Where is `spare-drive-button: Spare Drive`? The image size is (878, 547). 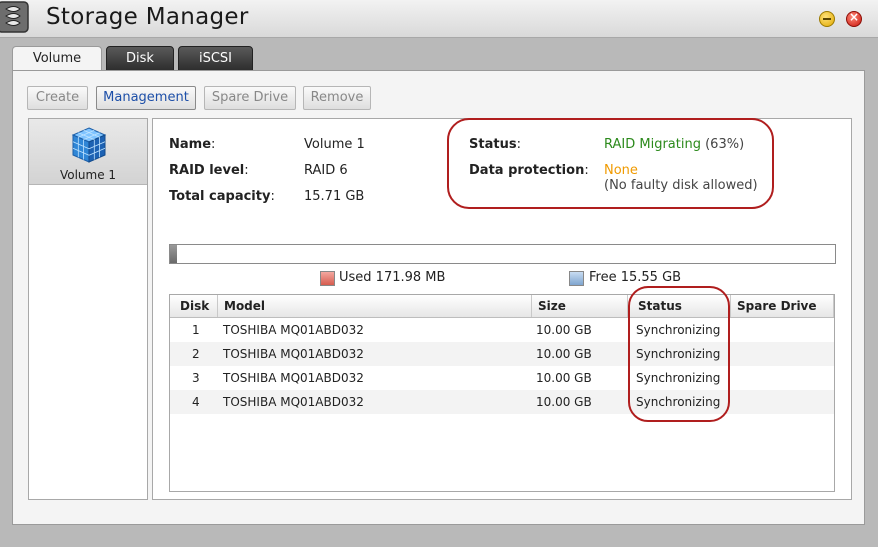
spare-drive-button: Spare Drive is located at coordinates (250, 98).